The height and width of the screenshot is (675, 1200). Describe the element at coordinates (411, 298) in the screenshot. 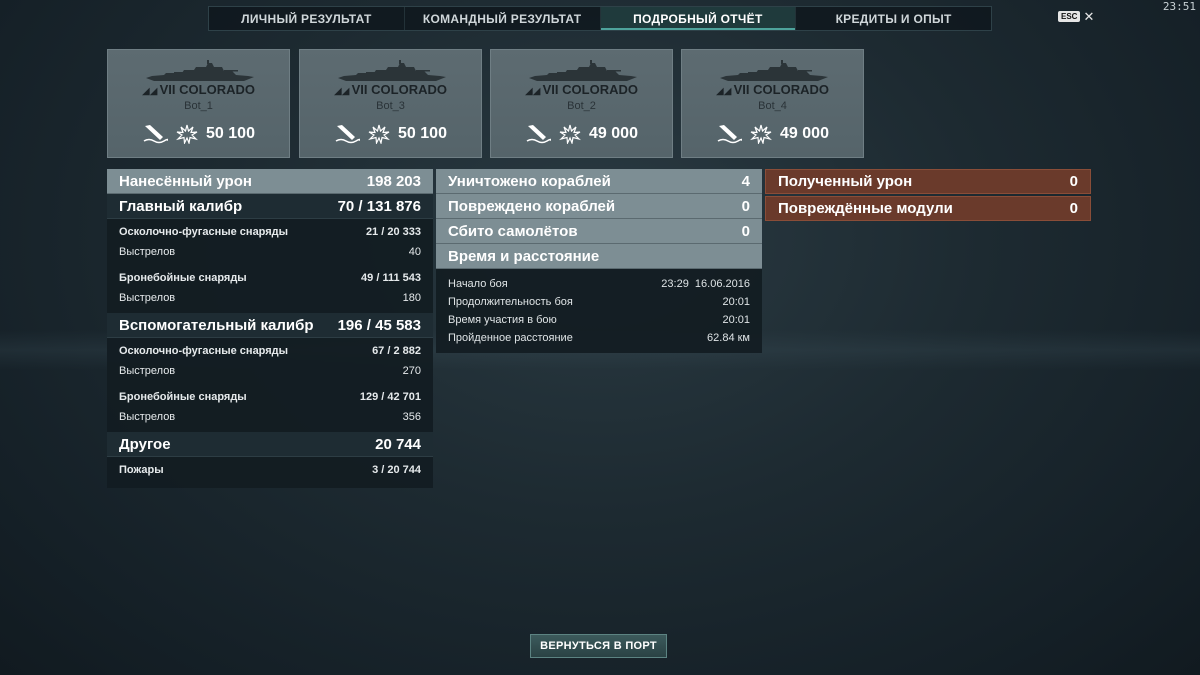

I see `main-ap-shots-value: 180` at that location.